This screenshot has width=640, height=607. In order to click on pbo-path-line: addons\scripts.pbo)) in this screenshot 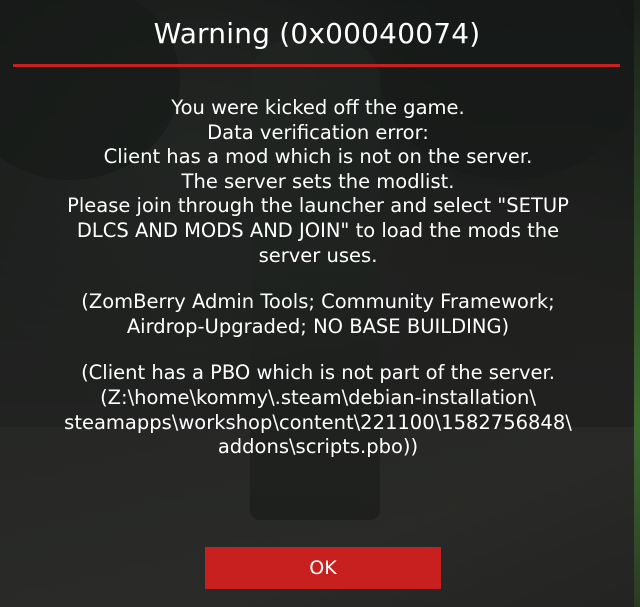, I will do `click(318, 447)`.